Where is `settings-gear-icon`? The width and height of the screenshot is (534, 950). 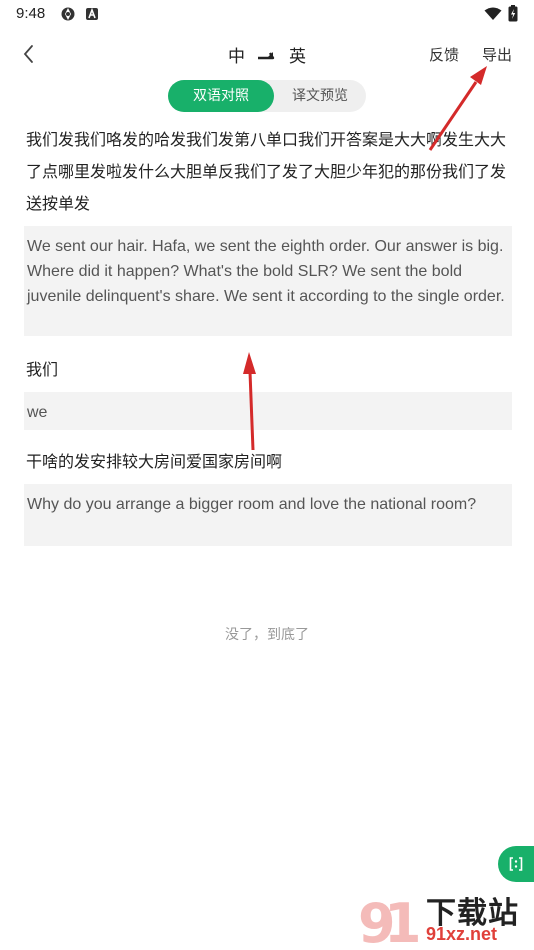 settings-gear-icon is located at coordinates (68, 14).